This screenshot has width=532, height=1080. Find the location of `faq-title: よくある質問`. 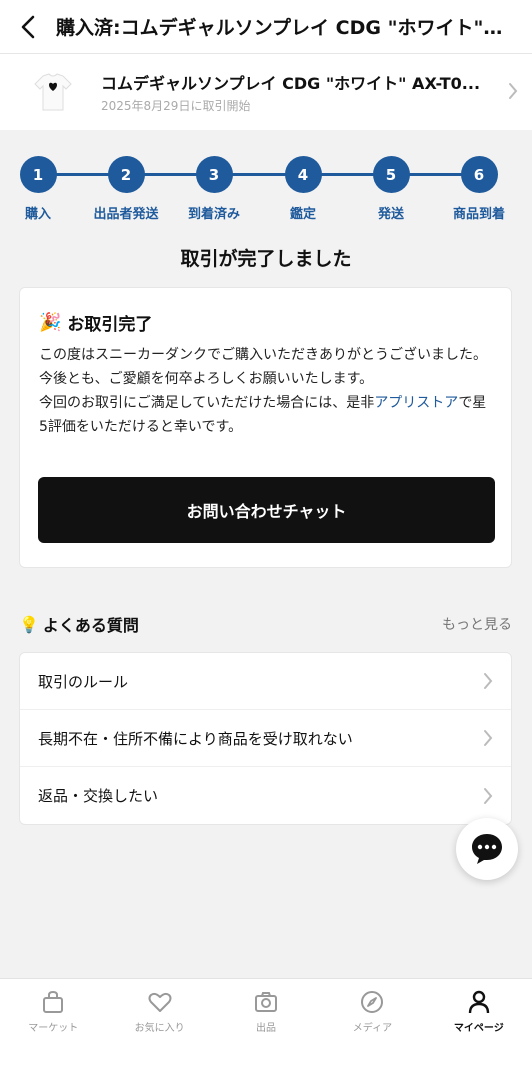

faq-title: よくある質問 is located at coordinates (90, 625).